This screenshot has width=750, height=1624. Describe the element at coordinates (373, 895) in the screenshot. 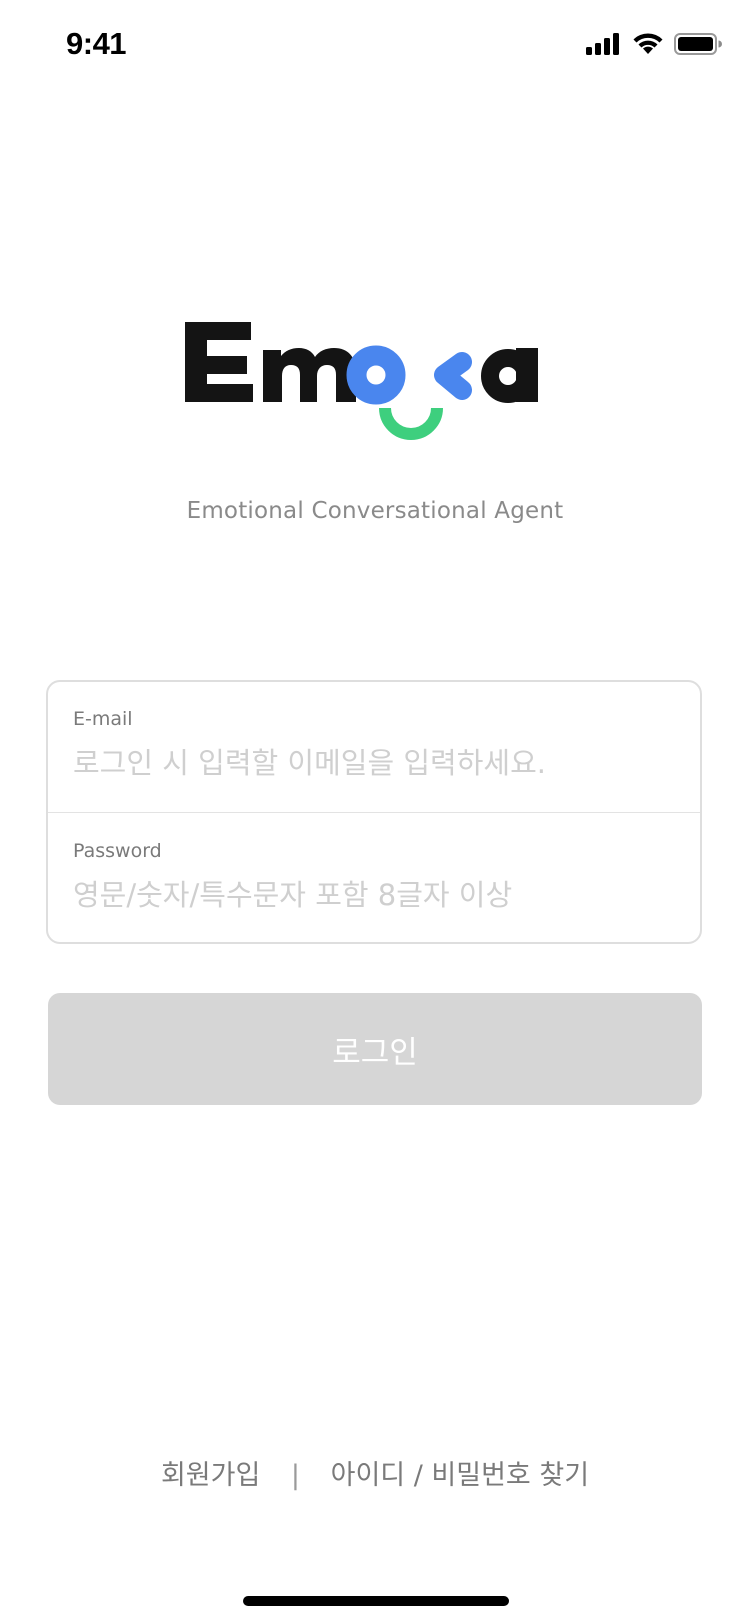

I see `password-input` at that location.